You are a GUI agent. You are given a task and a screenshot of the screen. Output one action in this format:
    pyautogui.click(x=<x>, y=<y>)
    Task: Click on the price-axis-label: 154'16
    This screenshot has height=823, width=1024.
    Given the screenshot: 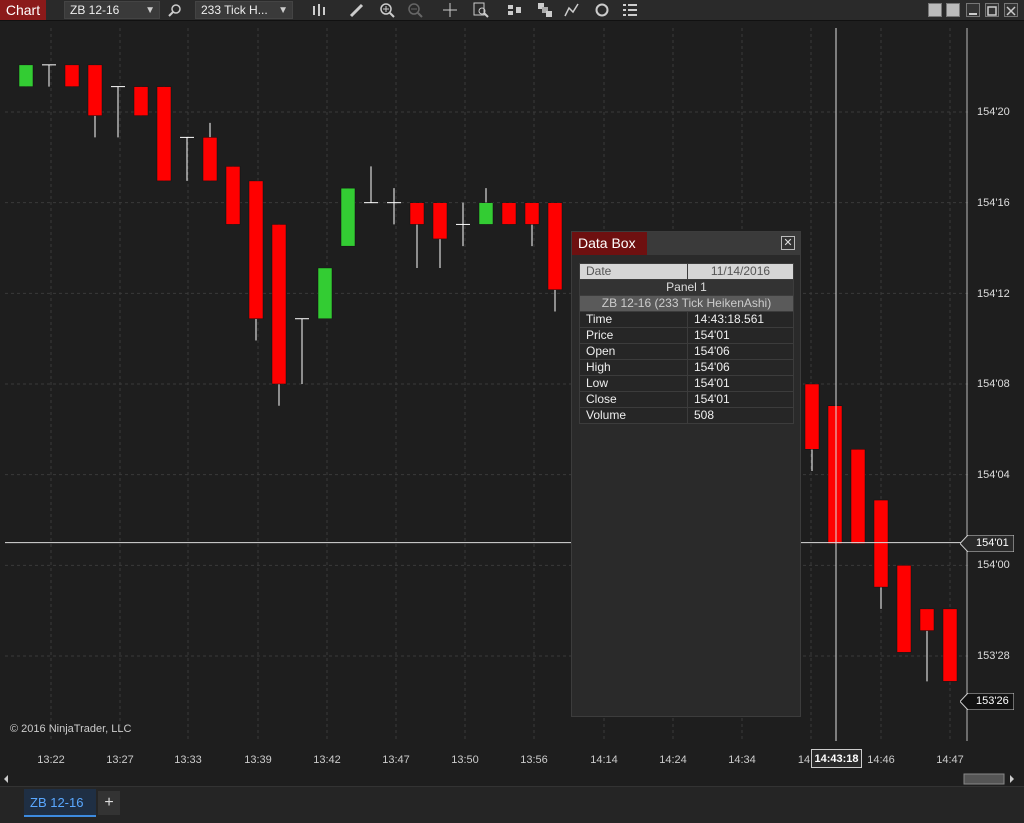 What is the action you would take?
    pyautogui.click(x=993, y=203)
    